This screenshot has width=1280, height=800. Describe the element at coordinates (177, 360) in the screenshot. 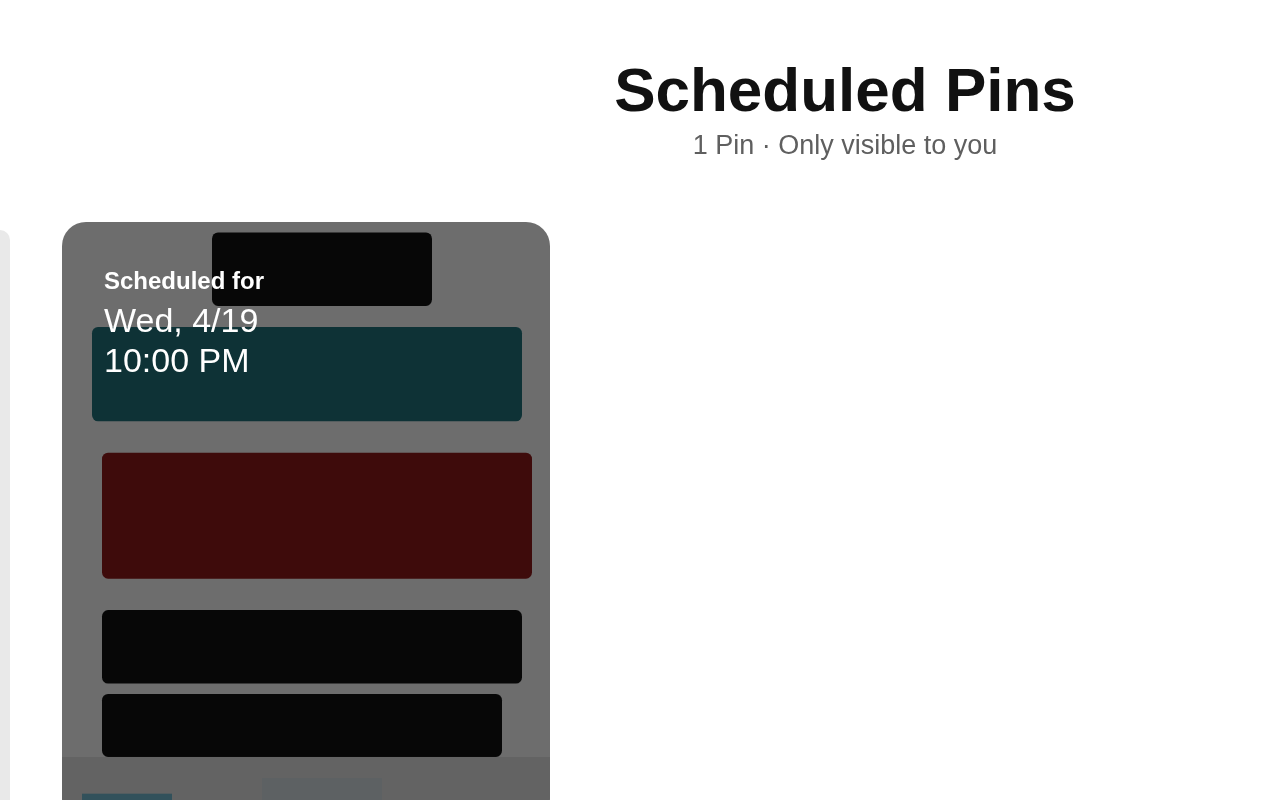

I see `scheduled-time: 10:00 PM` at that location.